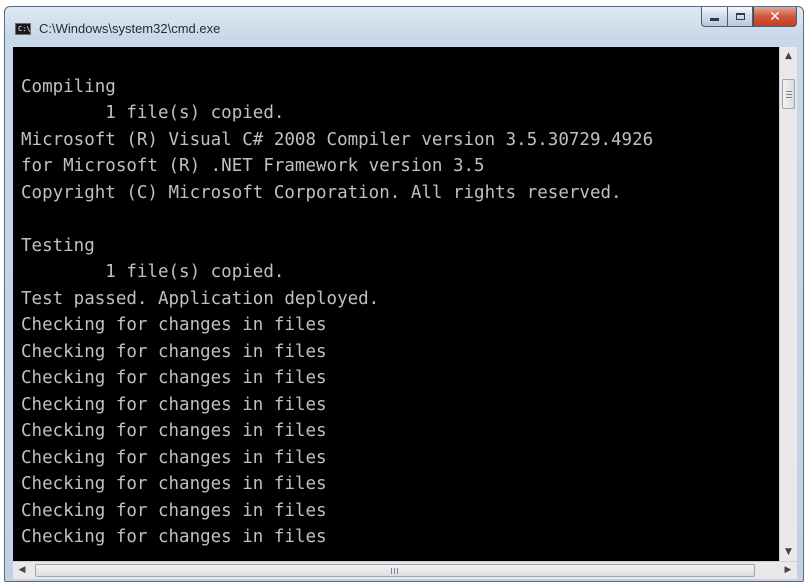  I want to click on maximize-button, so click(740, 17).